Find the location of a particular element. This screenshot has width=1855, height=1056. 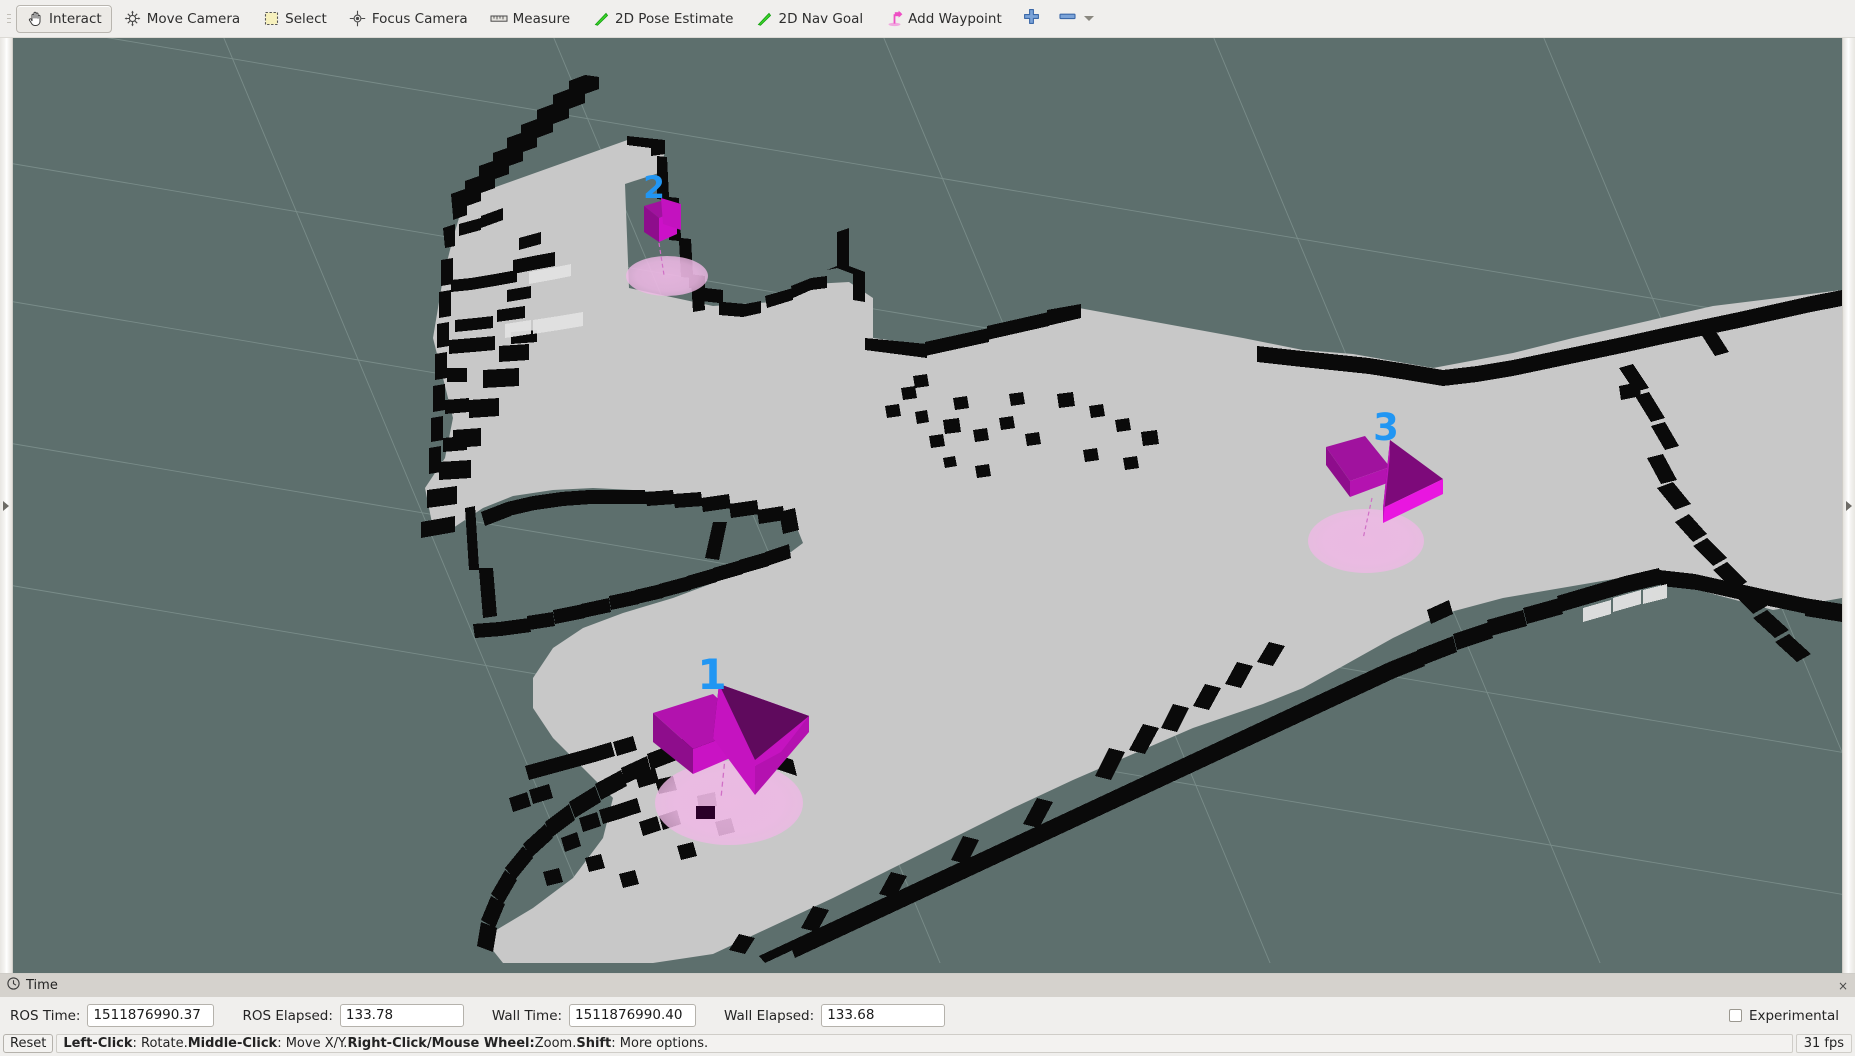

tool-2d-pose-estimate: 2D Pose Estimate is located at coordinates (662, 19).